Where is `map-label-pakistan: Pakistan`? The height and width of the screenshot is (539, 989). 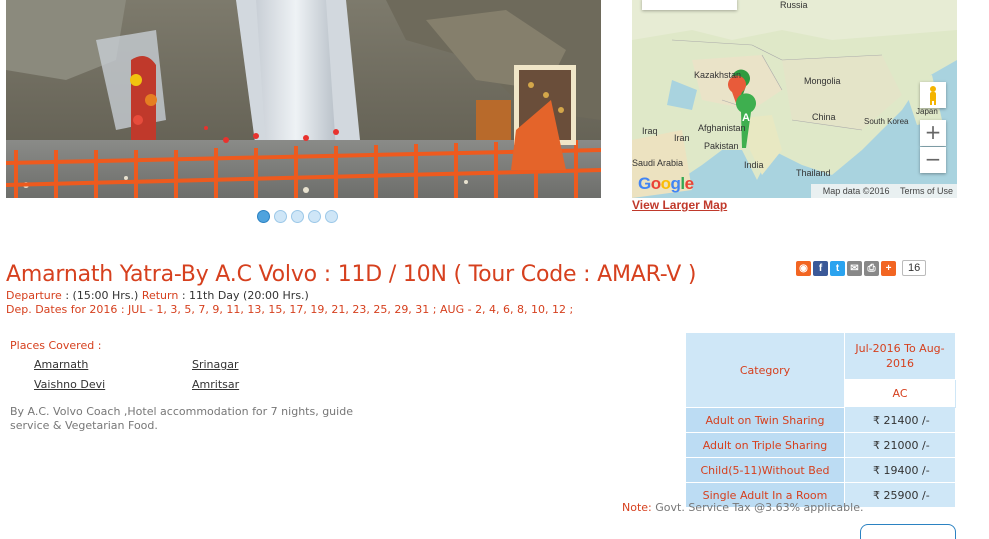
map-label-pakistan: Pakistan is located at coordinates (721, 146).